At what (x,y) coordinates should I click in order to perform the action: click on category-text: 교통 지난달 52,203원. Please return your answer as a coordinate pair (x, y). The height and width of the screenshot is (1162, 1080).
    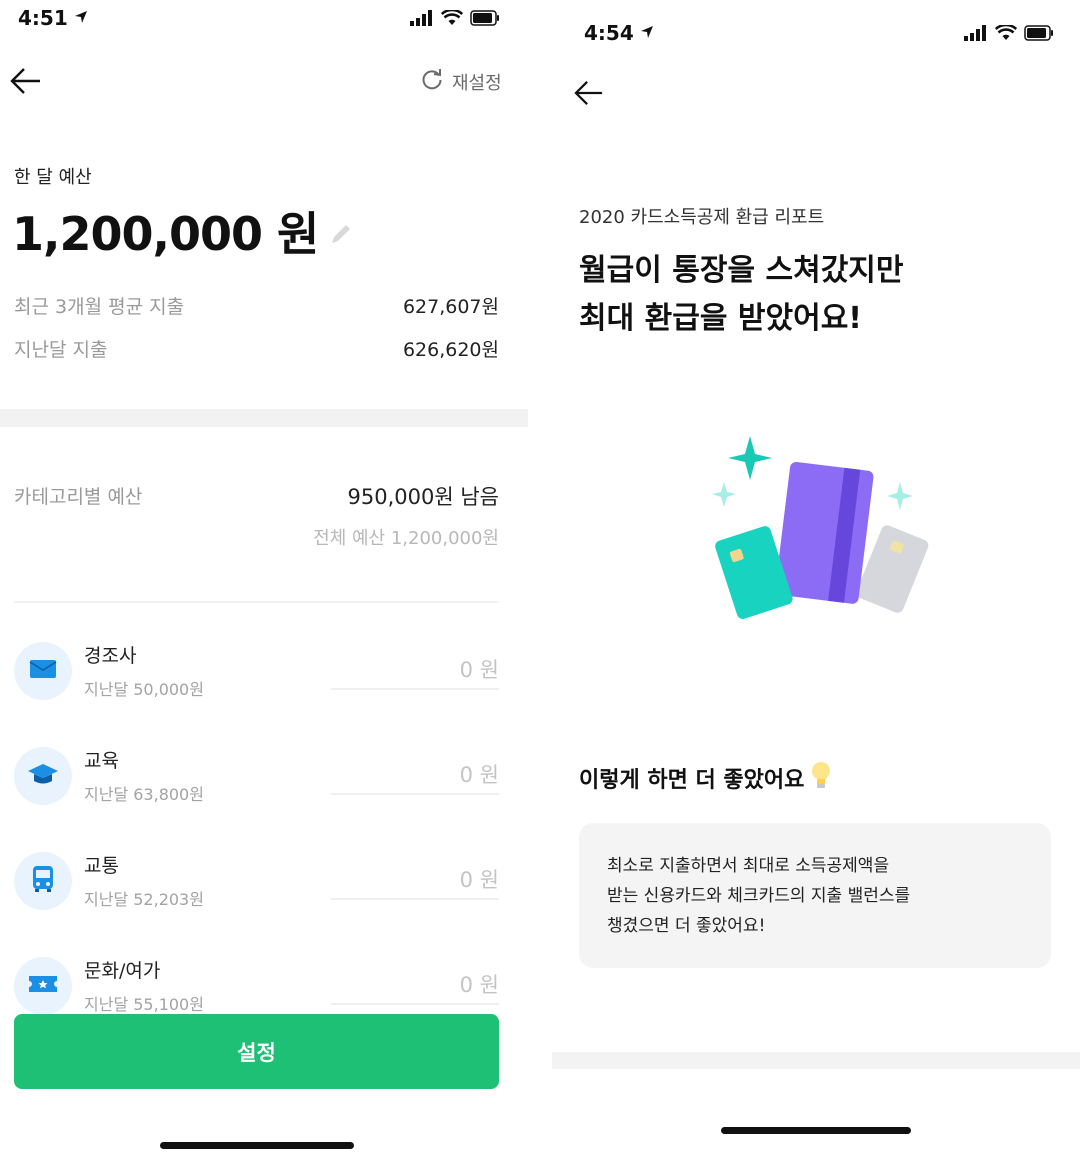
    Looking at the image, I should click on (144, 880).